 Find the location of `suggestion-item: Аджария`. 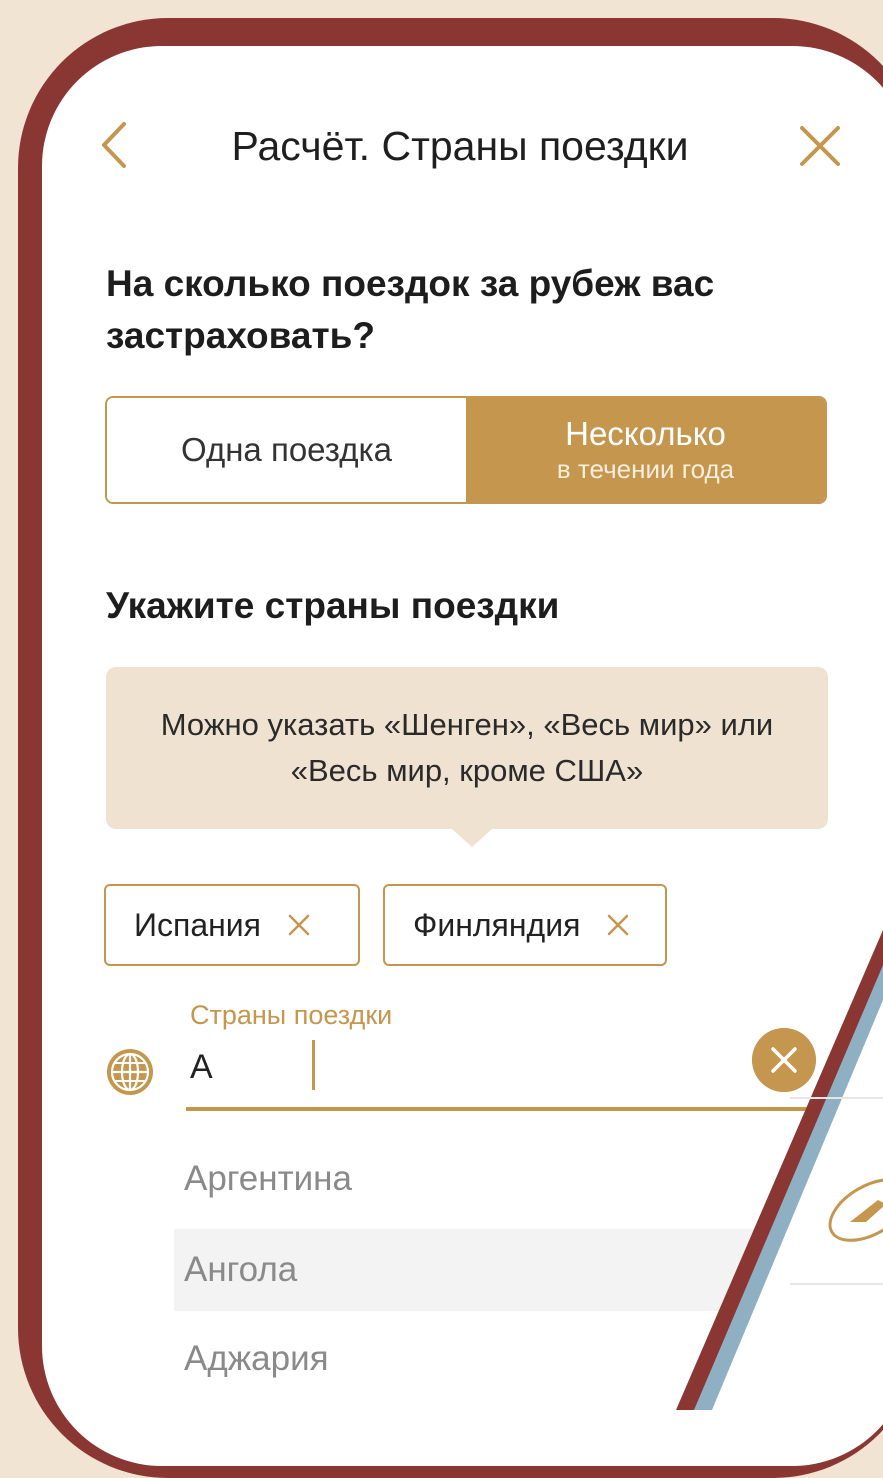

suggestion-item: Аджария is located at coordinates (484, 1359).